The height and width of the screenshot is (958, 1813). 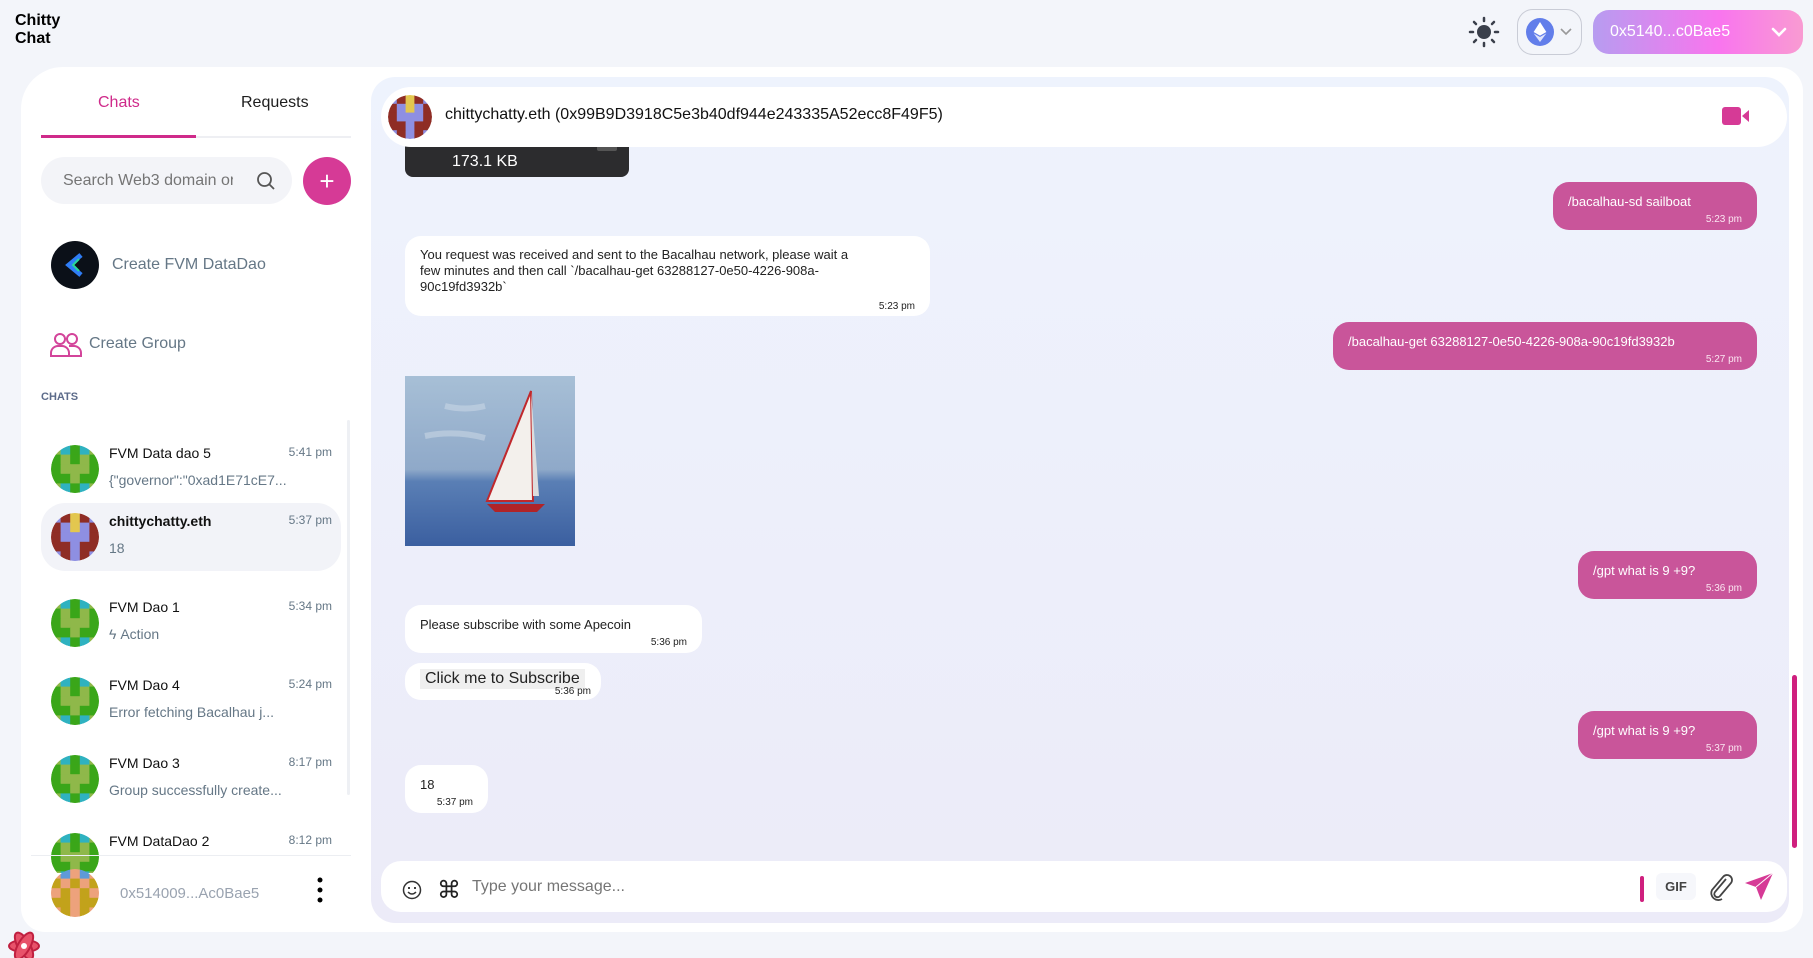 What do you see at coordinates (449, 890) in the screenshot?
I see `command-icon: ⌘` at bounding box center [449, 890].